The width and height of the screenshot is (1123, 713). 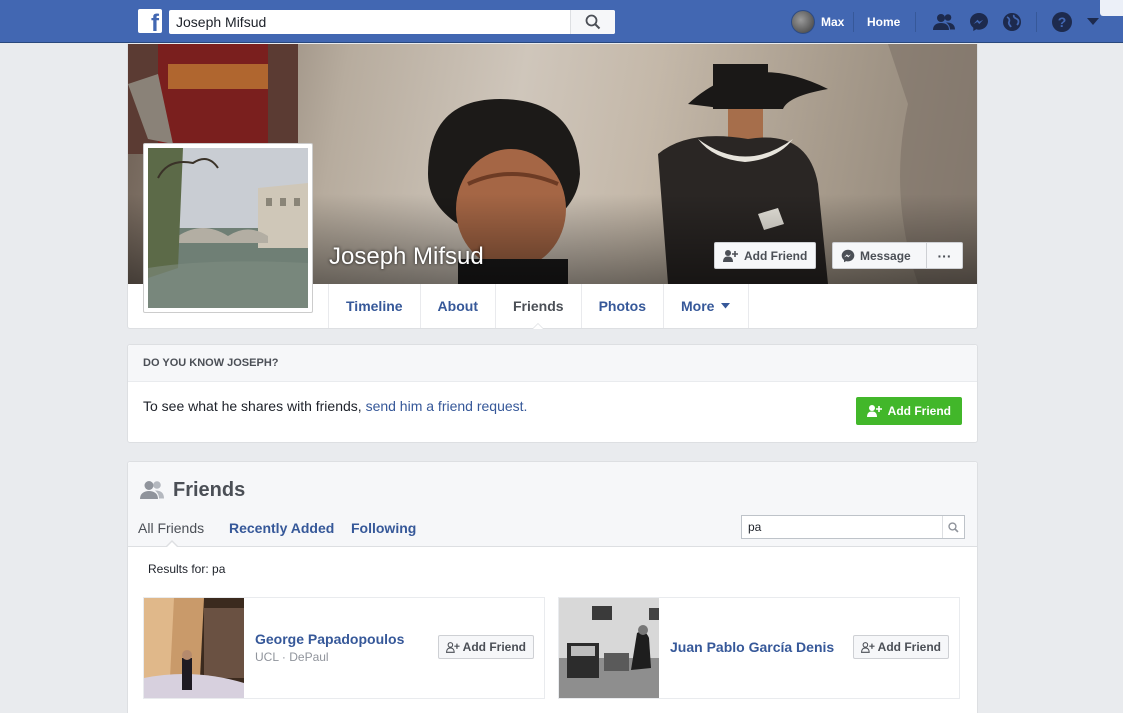 What do you see at coordinates (841, 527) in the screenshot?
I see `friends-search-input` at bounding box center [841, 527].